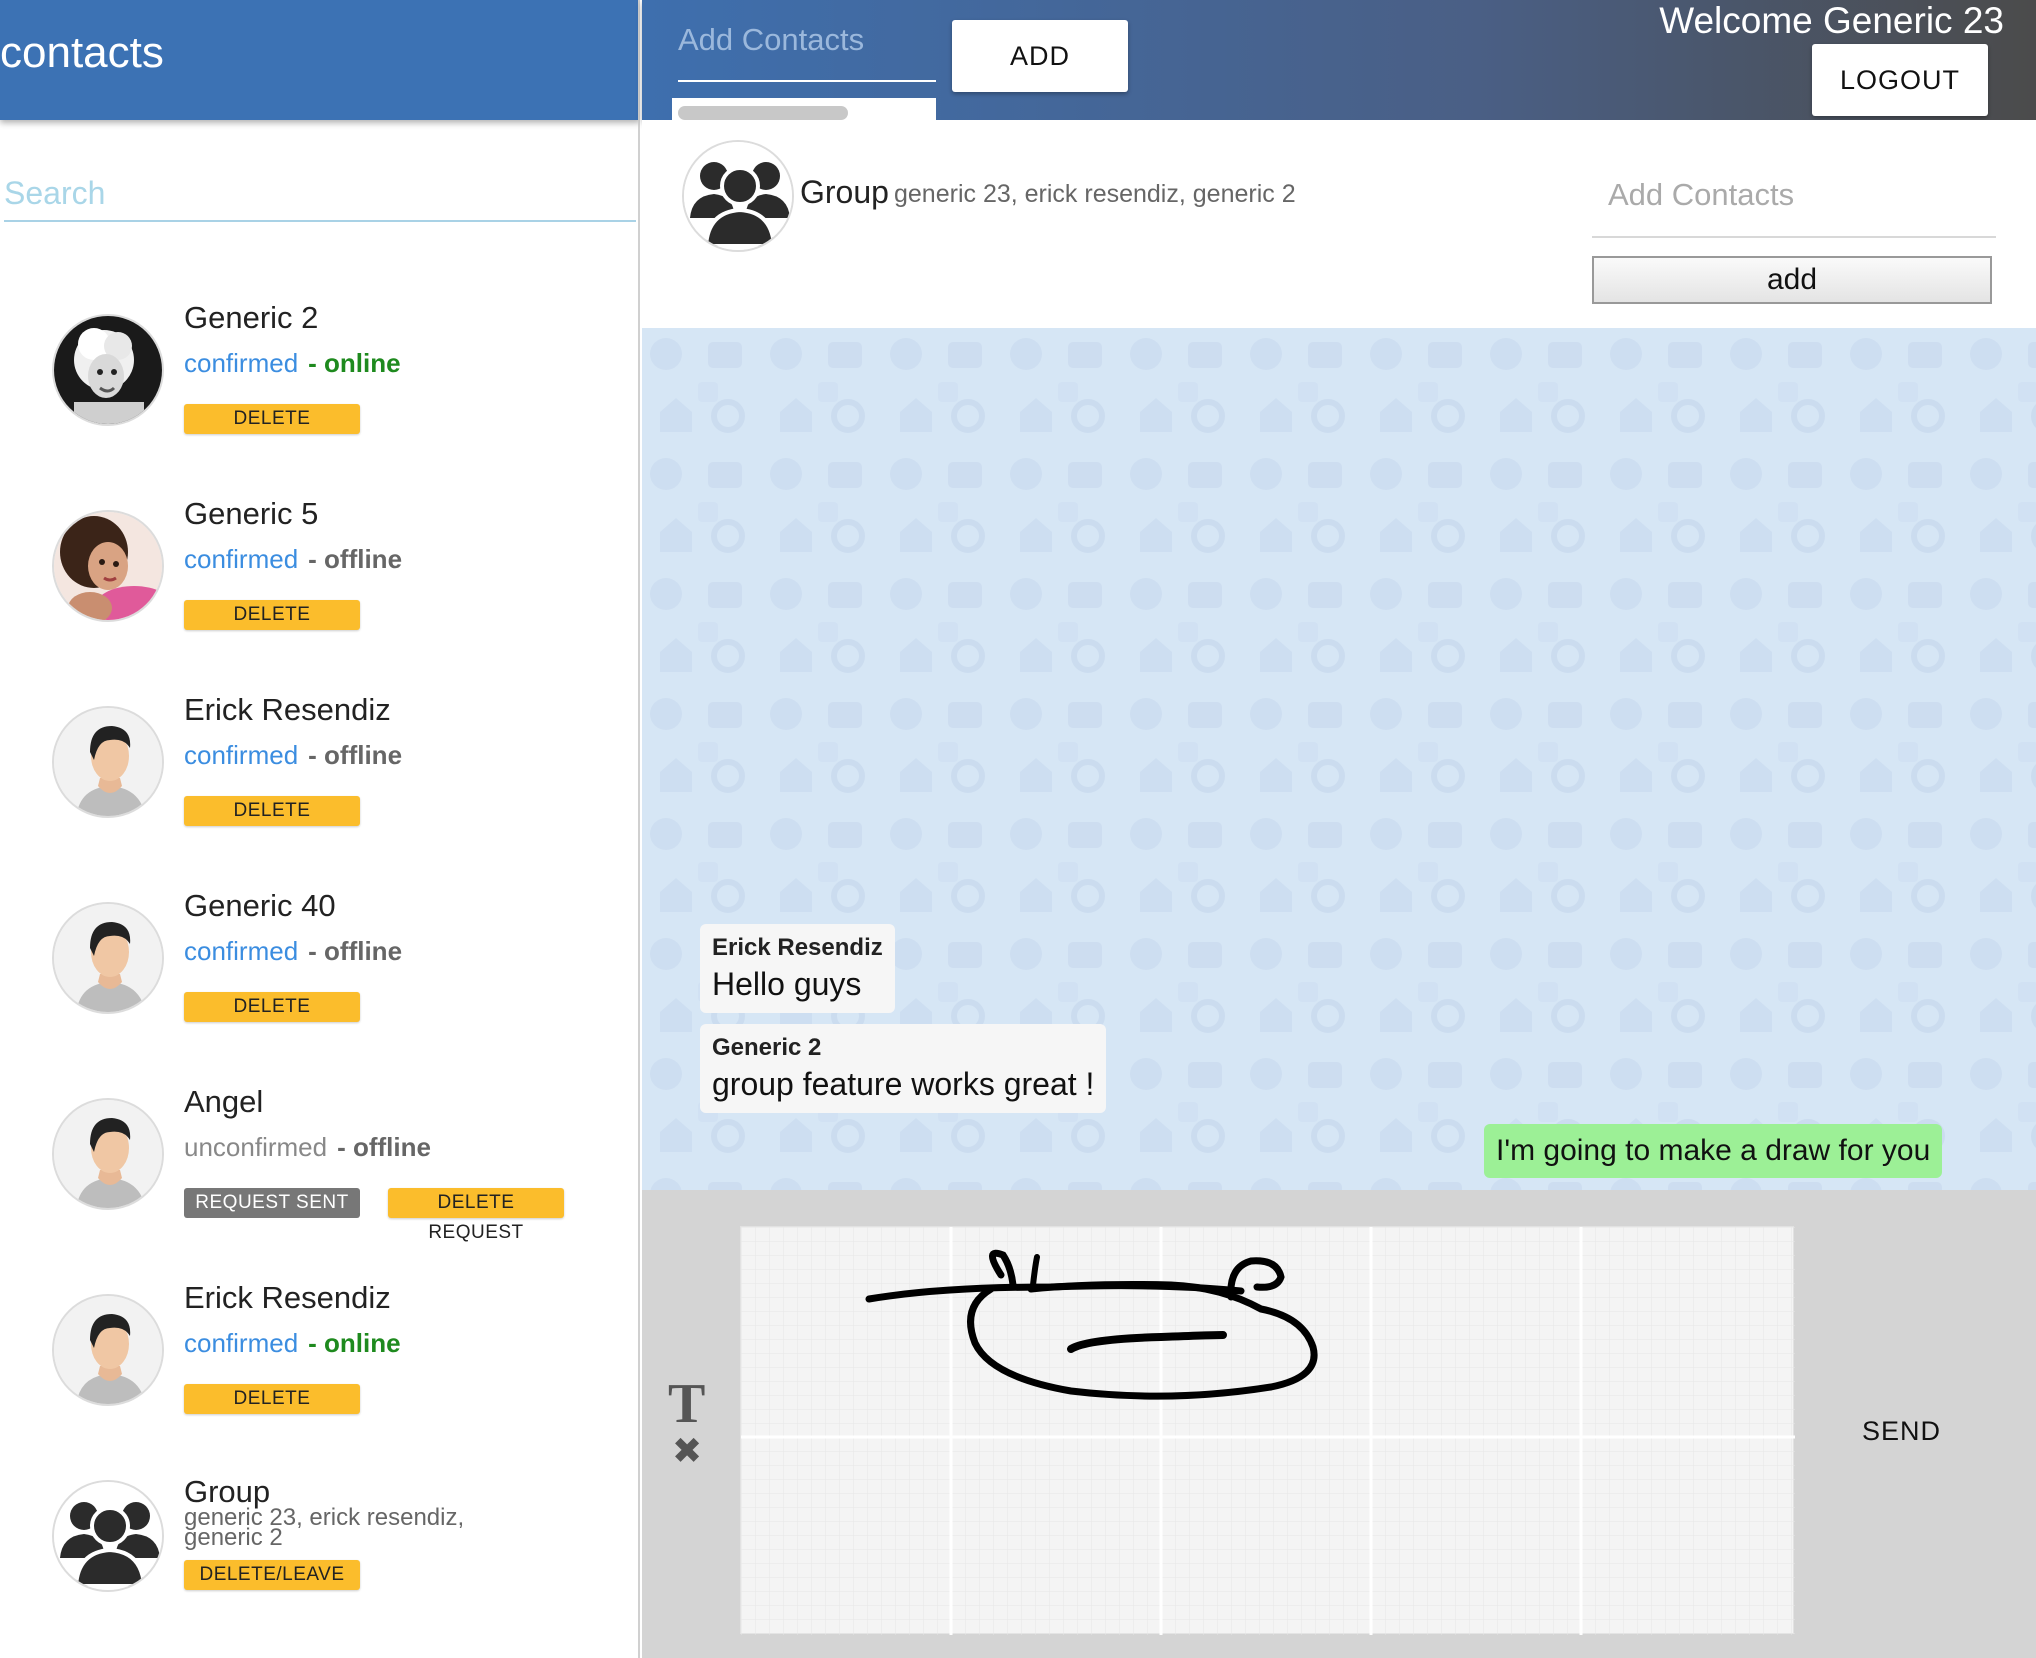 The height and width of the screenshot is (1658, 2036). Describe the element at coordinates (1040, 56) in the screenshot. I see `add-contact-button: ADD` at that location.